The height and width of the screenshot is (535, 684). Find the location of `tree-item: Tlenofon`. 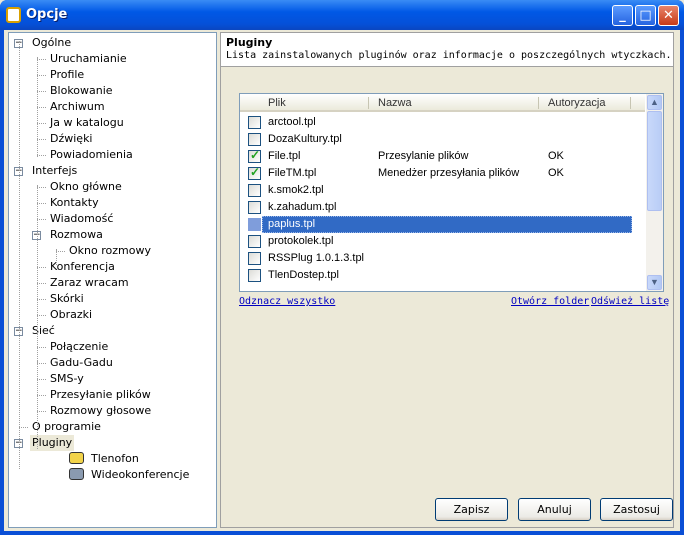

tree-item: Tlenofon is located at coordinates (104, 459).